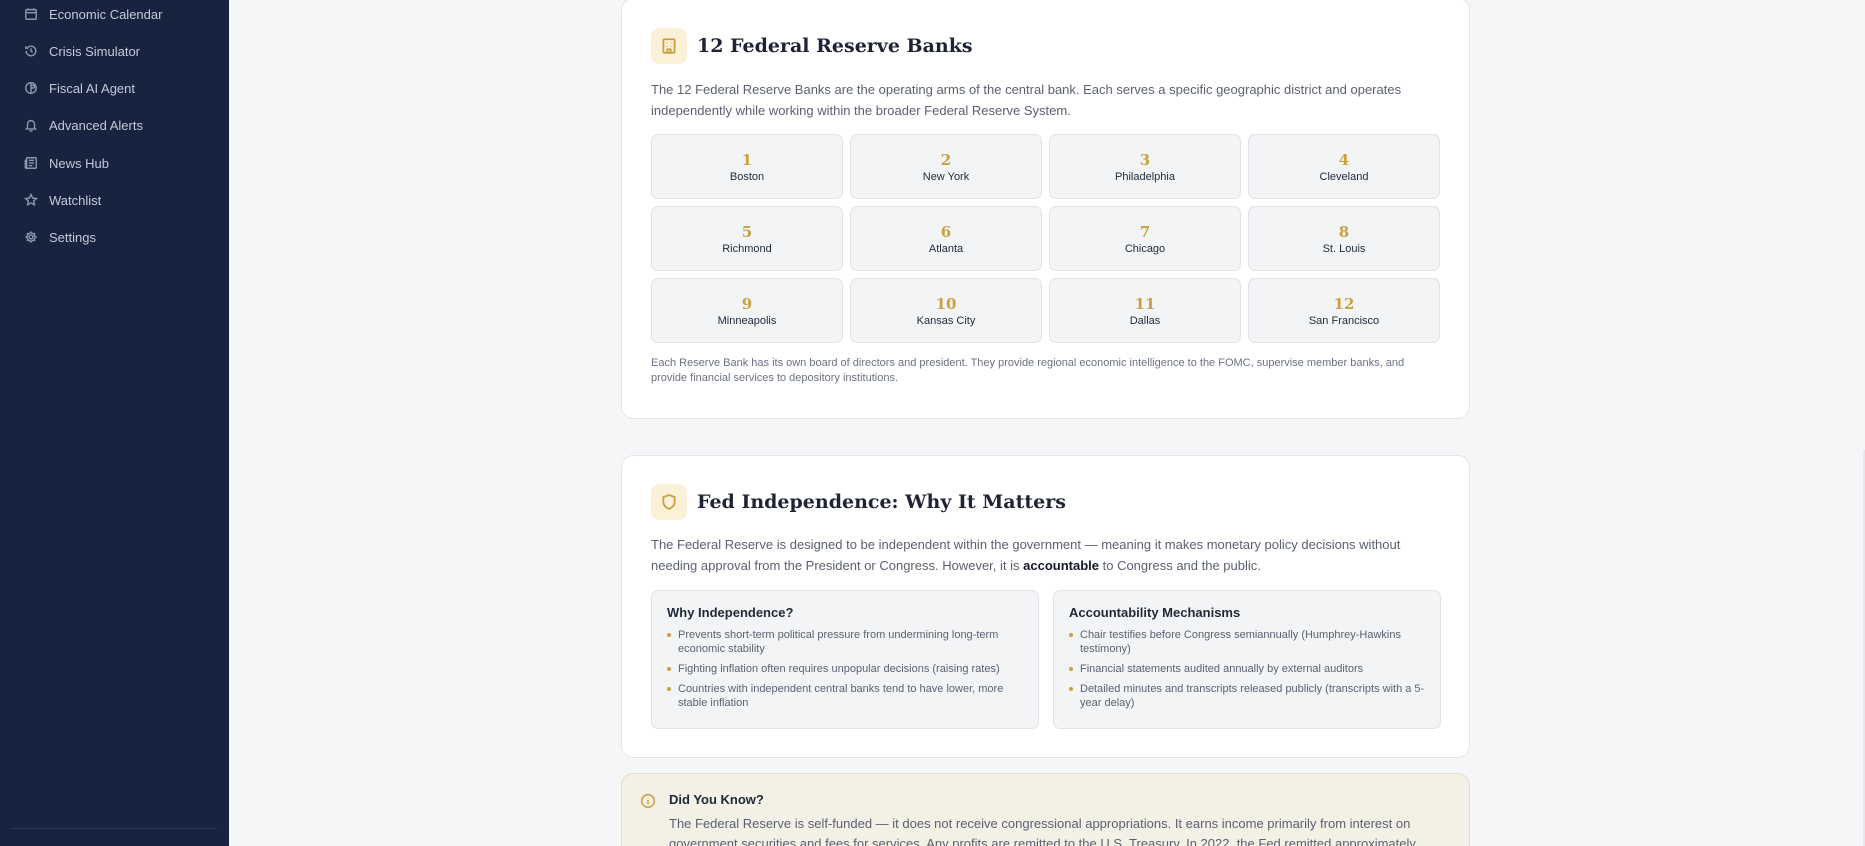  I want to click on bank-city: St. Louis, so click(1344, 248).